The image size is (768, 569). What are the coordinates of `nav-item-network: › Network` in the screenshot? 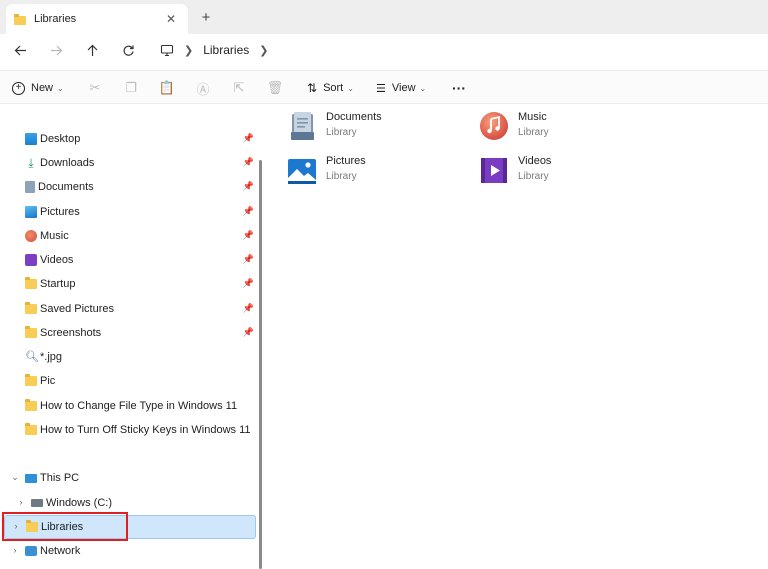 It's located at (130, 551).